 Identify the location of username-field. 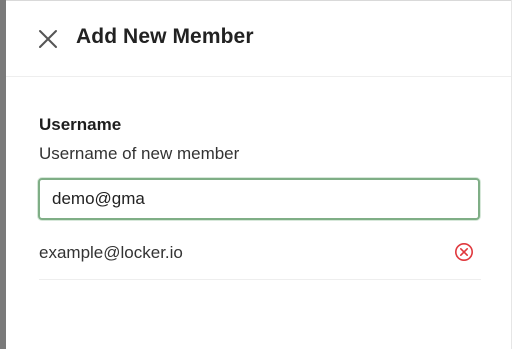
(259, 199).